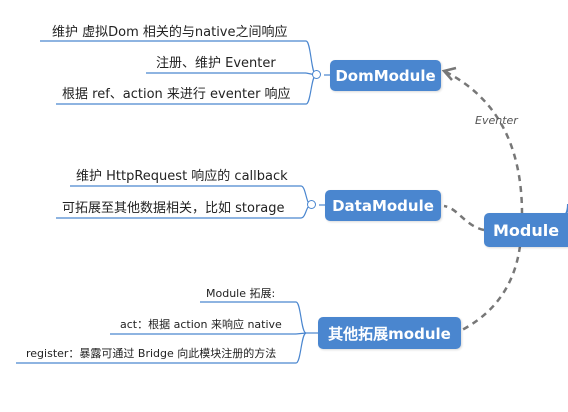 The image size is (568, 412). I want to click on dom-leaf-1: 维护 虚拟Dom 相关的与native之间响应, so click(170, 32).